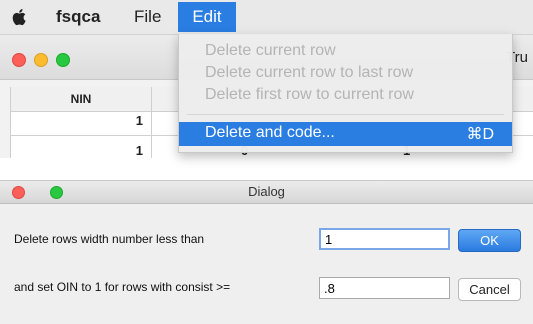 Image resolution: width=533 pixels, height=324 pixels. I want to click on app-menu: fsqca, so click(78, 17).